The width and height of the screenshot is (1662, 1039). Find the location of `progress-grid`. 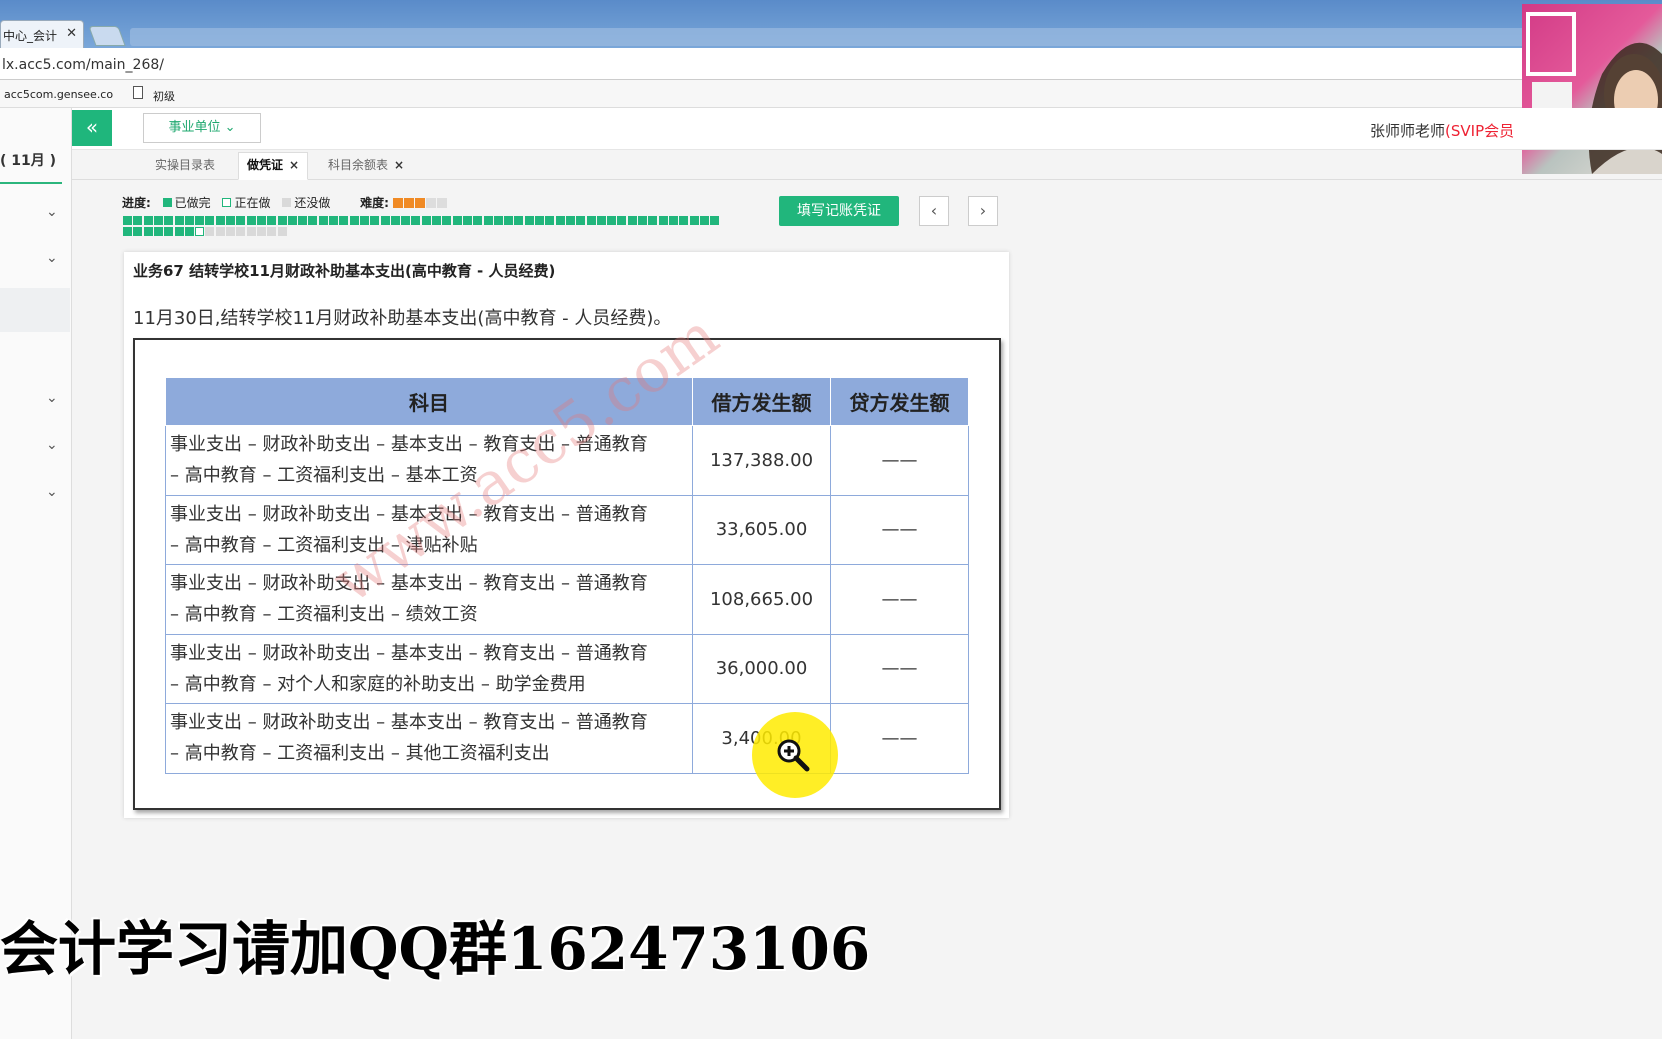

progress-grid is located at coordinates (423, 227).